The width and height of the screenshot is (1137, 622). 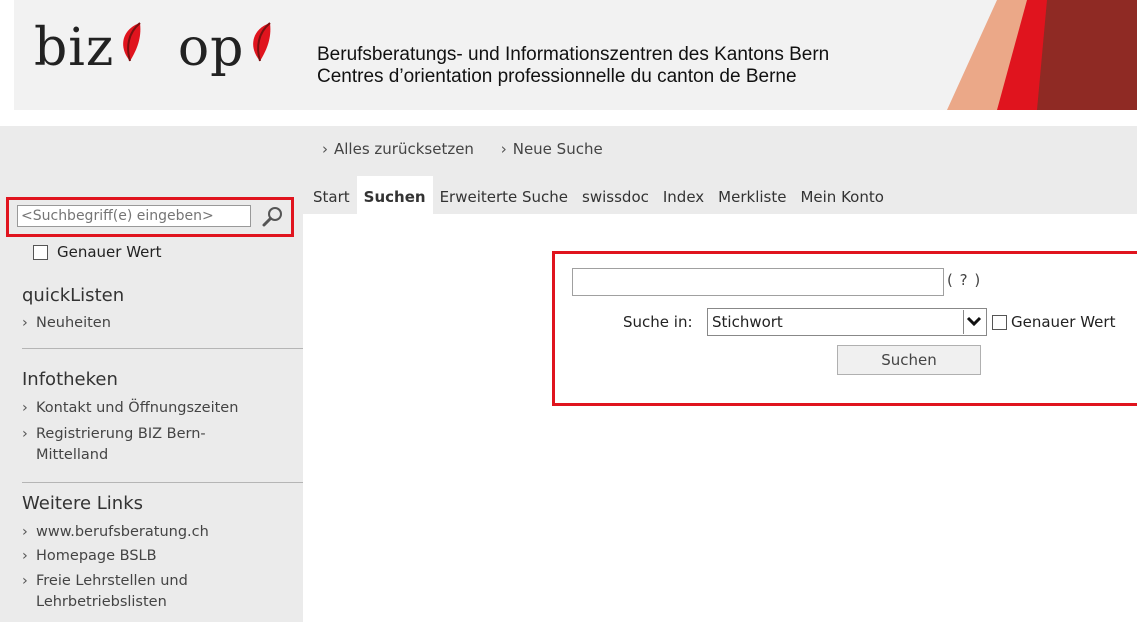 I want to click on breadcrumb: › Alles zurücksetzen › Neue Suche, so click(x=473, y=149).